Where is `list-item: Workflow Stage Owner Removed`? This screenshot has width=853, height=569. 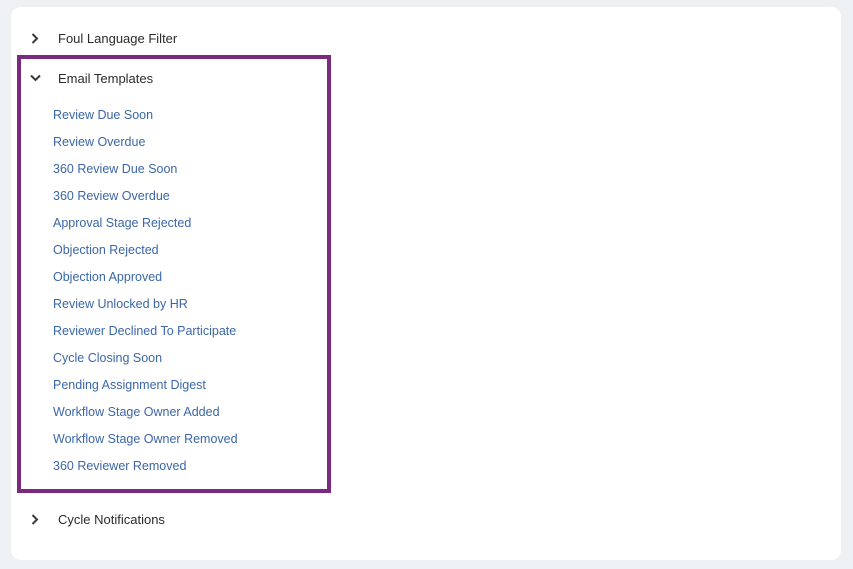
list-item: Workflow Stage Owner Removed is located at coordinates (145, 439).